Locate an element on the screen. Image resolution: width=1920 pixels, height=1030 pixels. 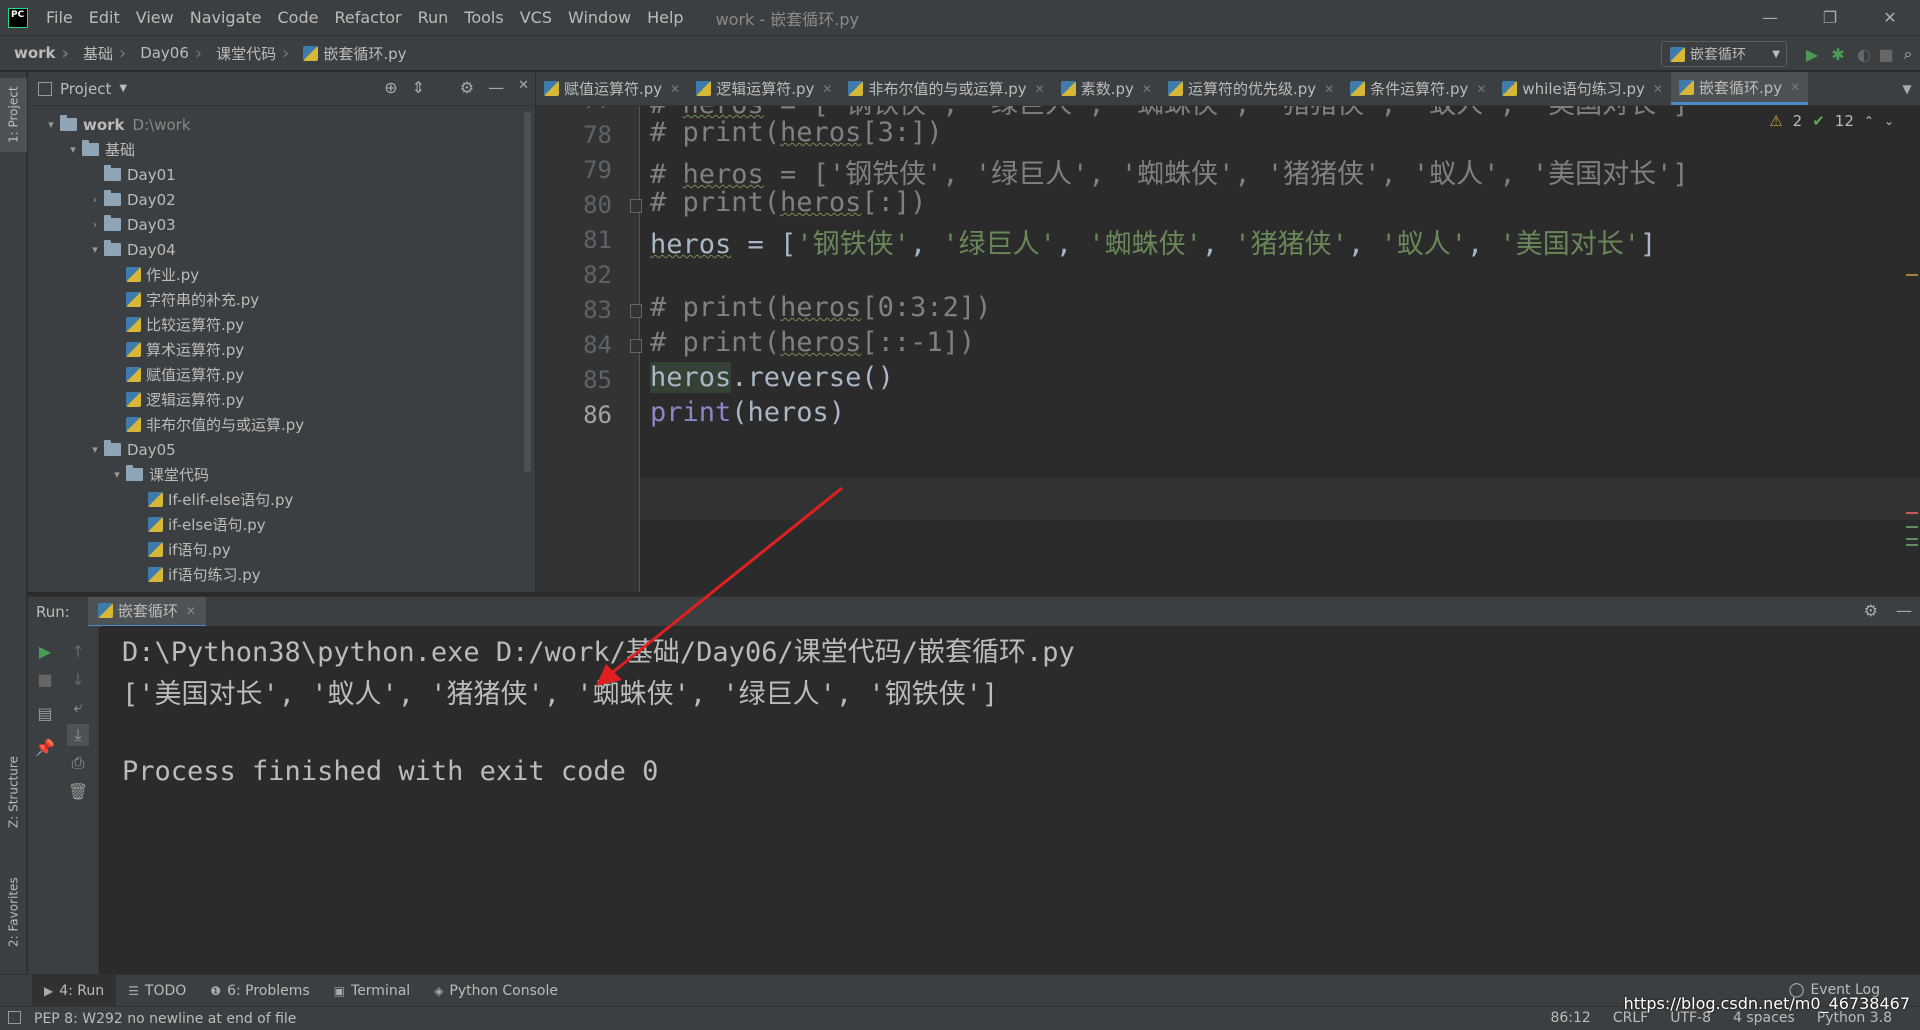
editor-tab: 素数.py ✕ is located at coordinates (1106, 88).